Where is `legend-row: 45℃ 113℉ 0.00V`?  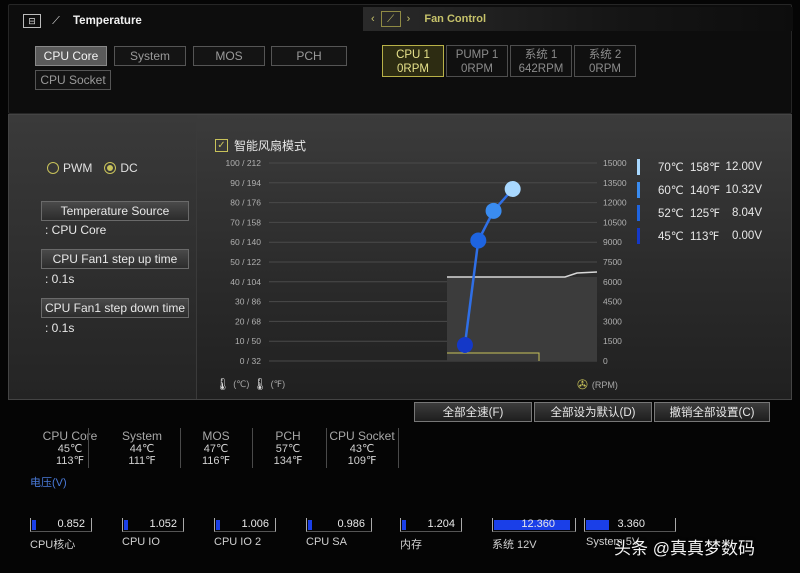 legend-row: 45℃ 113℉ 0.00V is located at coordinates (699, 235).